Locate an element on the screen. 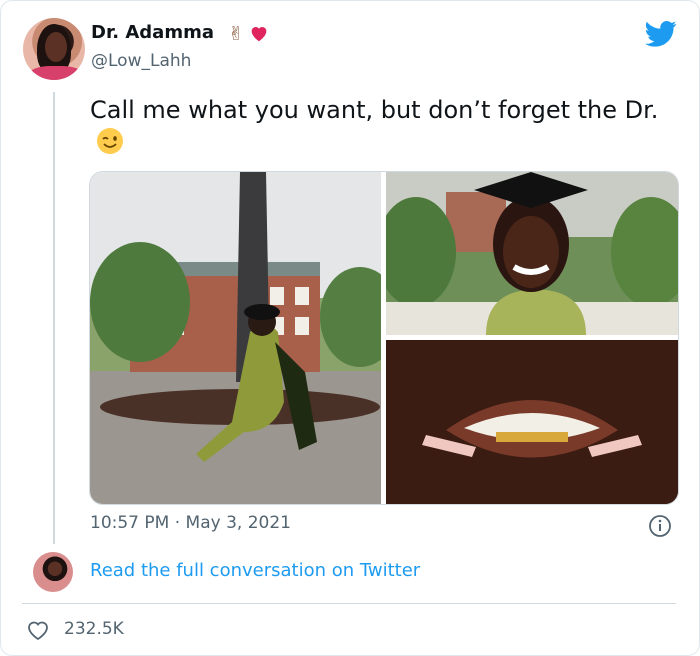 This screenshot has height=656, width=700. cap-photo-art is located at coordinates (532, 253).